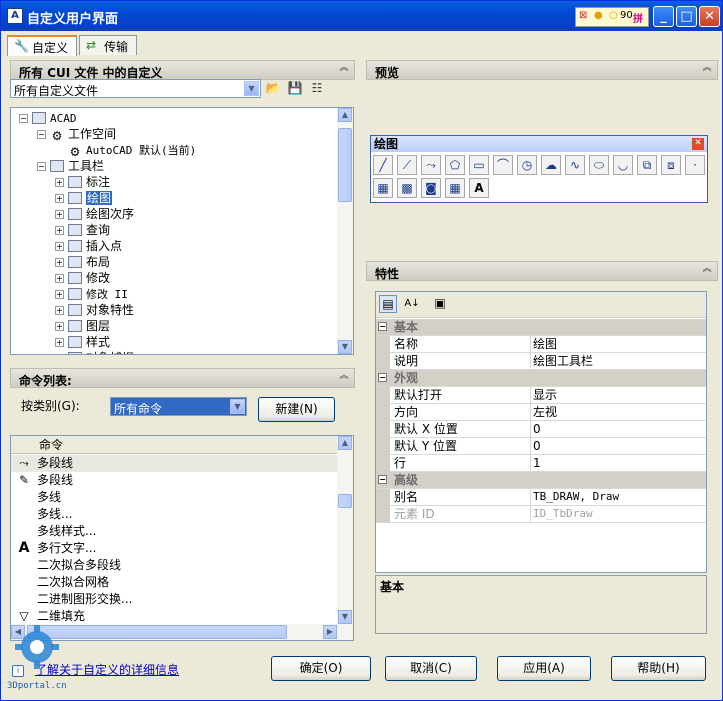 This screenshot has height=701, width=723. Describe the element at coordinates (91, 294) in the screenshot. I see `tree-node: + 修改 II` at that location.